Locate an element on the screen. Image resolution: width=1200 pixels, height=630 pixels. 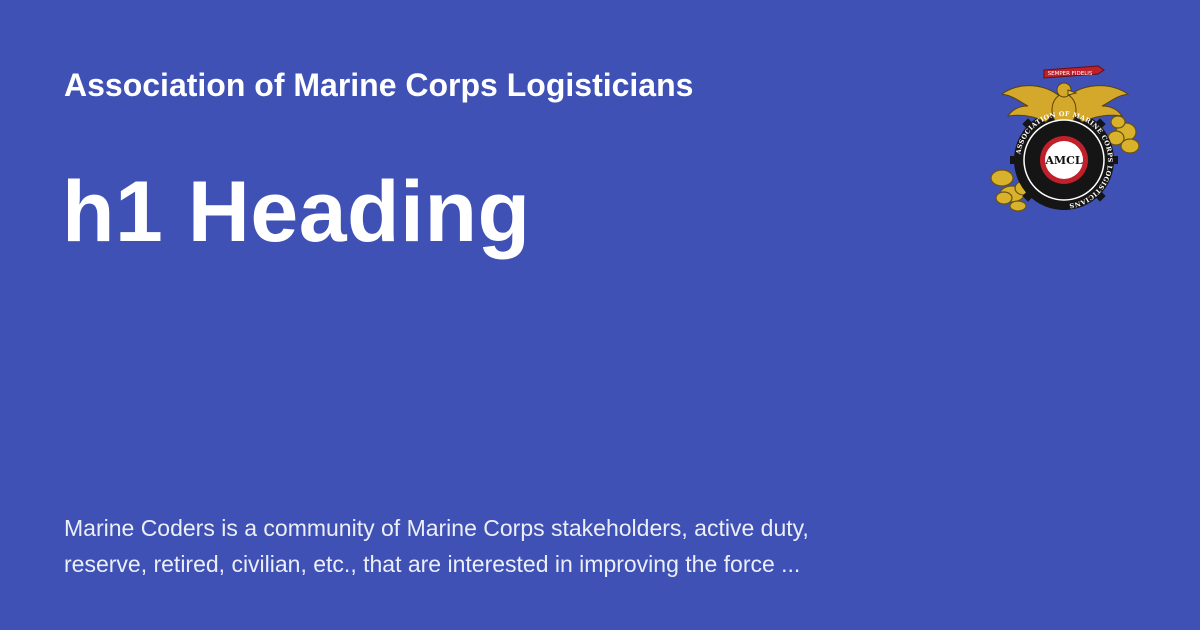
rope-right is located at coordinates (1123, 134).